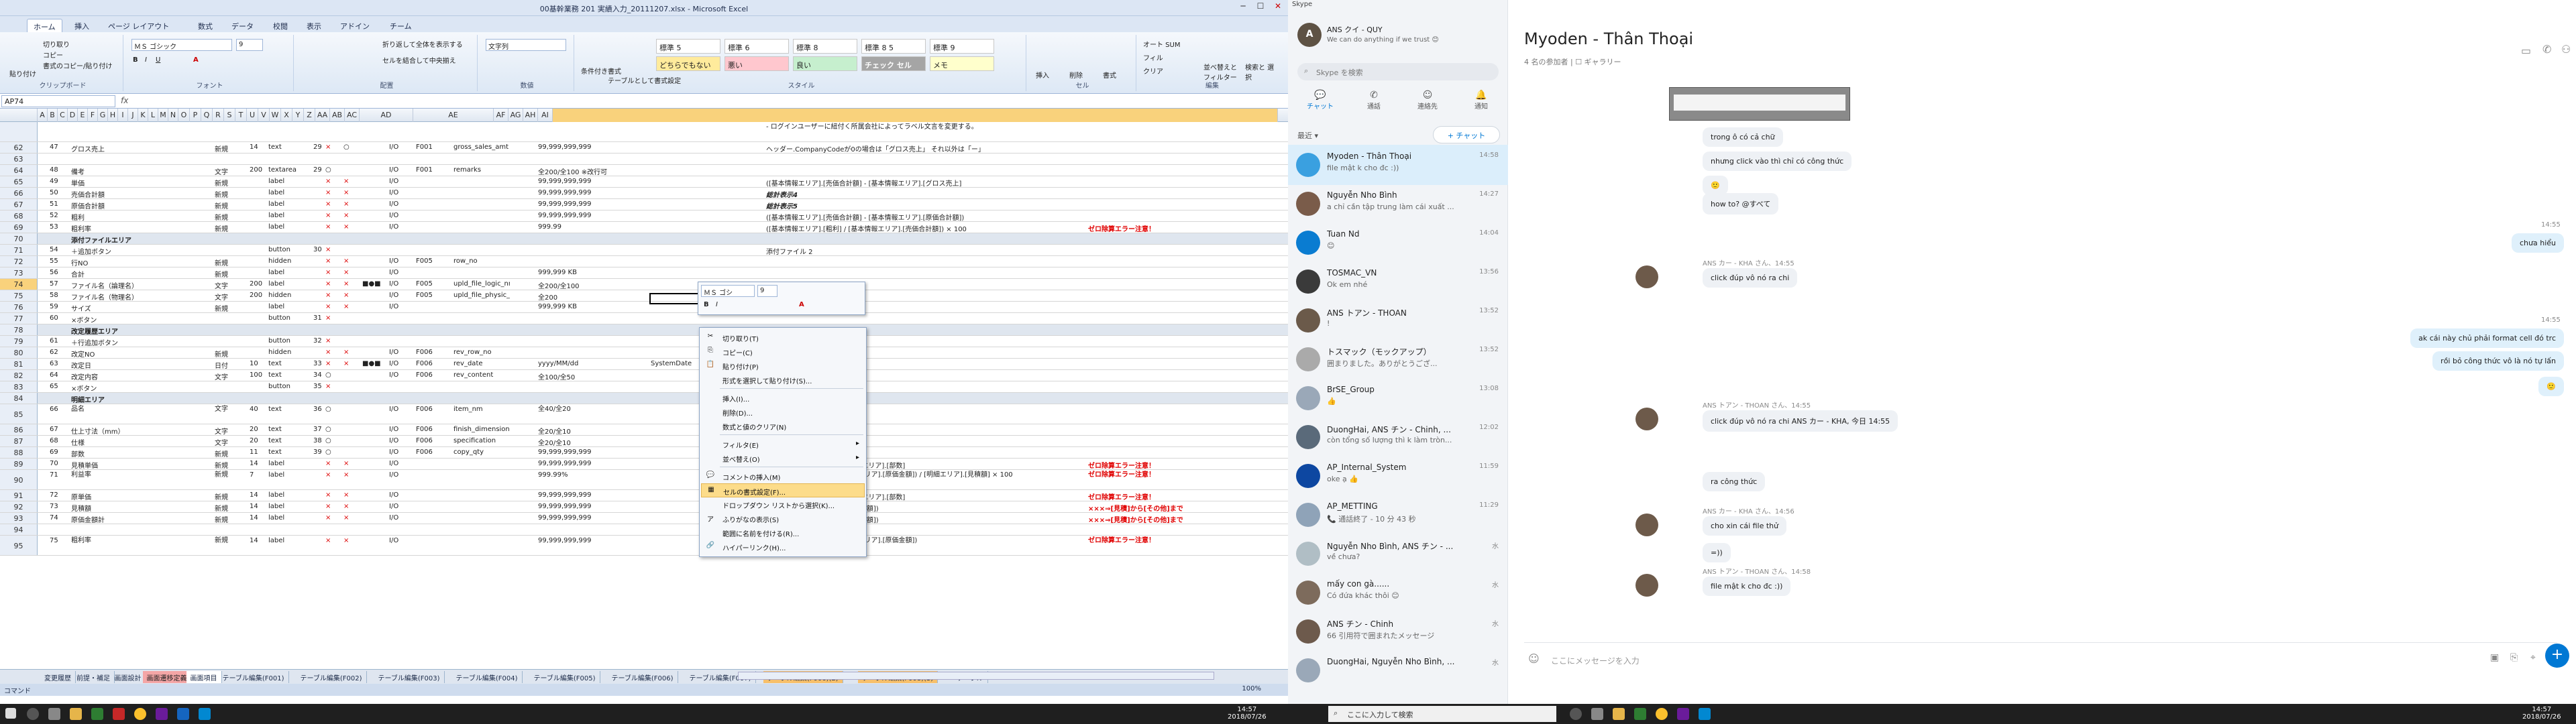  Describe the element at coordinates (58, 101) in the screenshot. I see `name-box: AP74` at that location.